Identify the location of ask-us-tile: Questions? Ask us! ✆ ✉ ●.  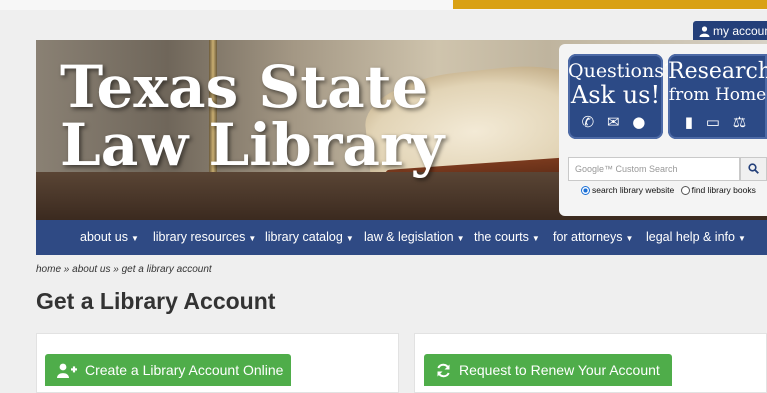
(621, 96).